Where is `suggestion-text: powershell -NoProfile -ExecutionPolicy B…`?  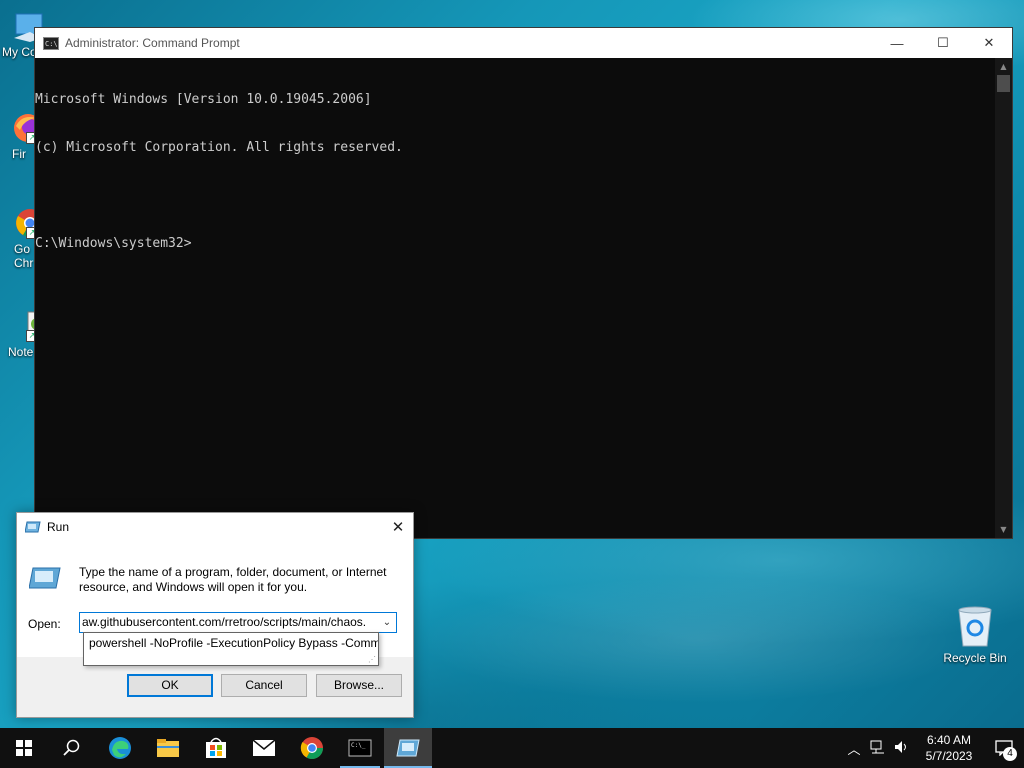 suggestion-text: powershell -NoProfile -ExecutionPolicy B… is located at coordinates (234, 643).